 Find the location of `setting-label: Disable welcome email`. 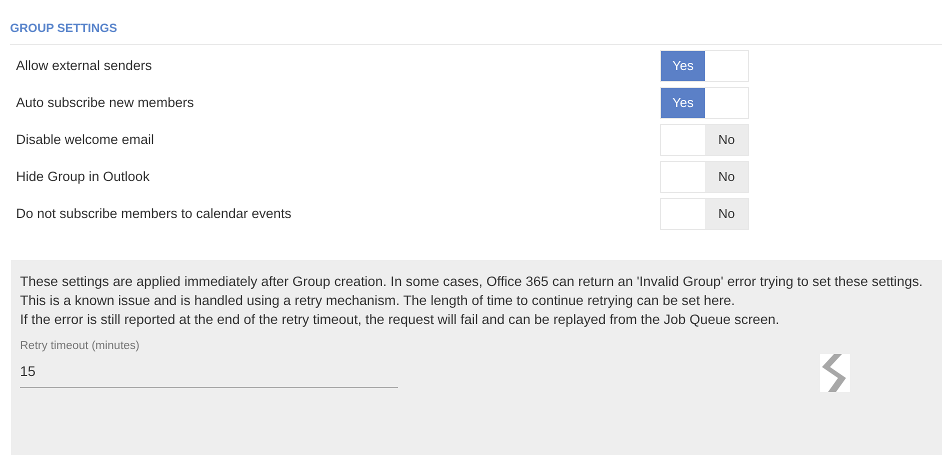

setting-label: Disable welcome email is located at coordinates (86, 139).